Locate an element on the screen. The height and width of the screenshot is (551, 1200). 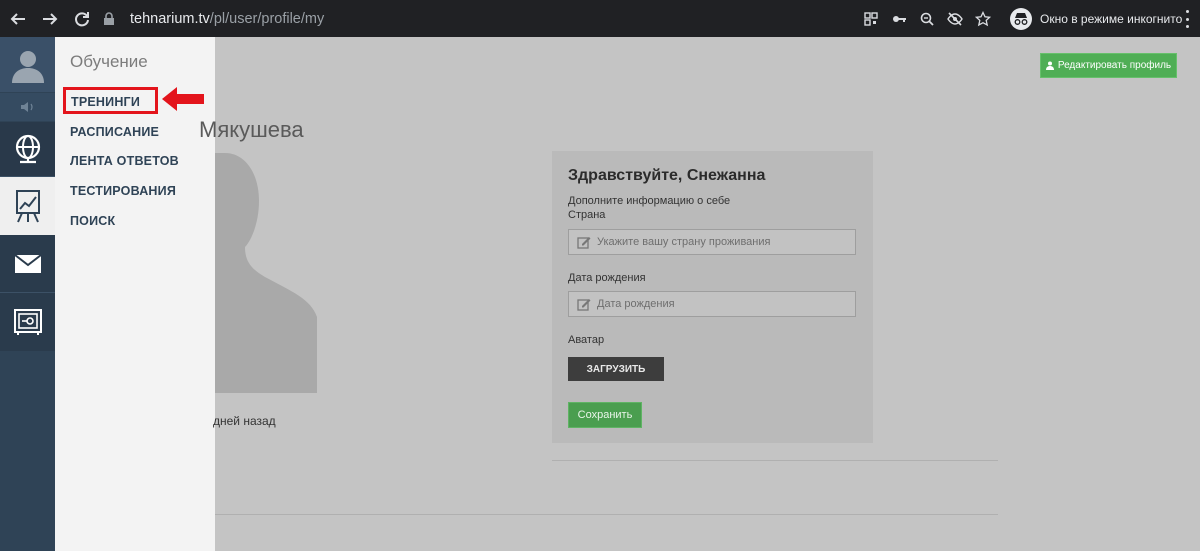
mail-icon is located at coordinates (27, 263).